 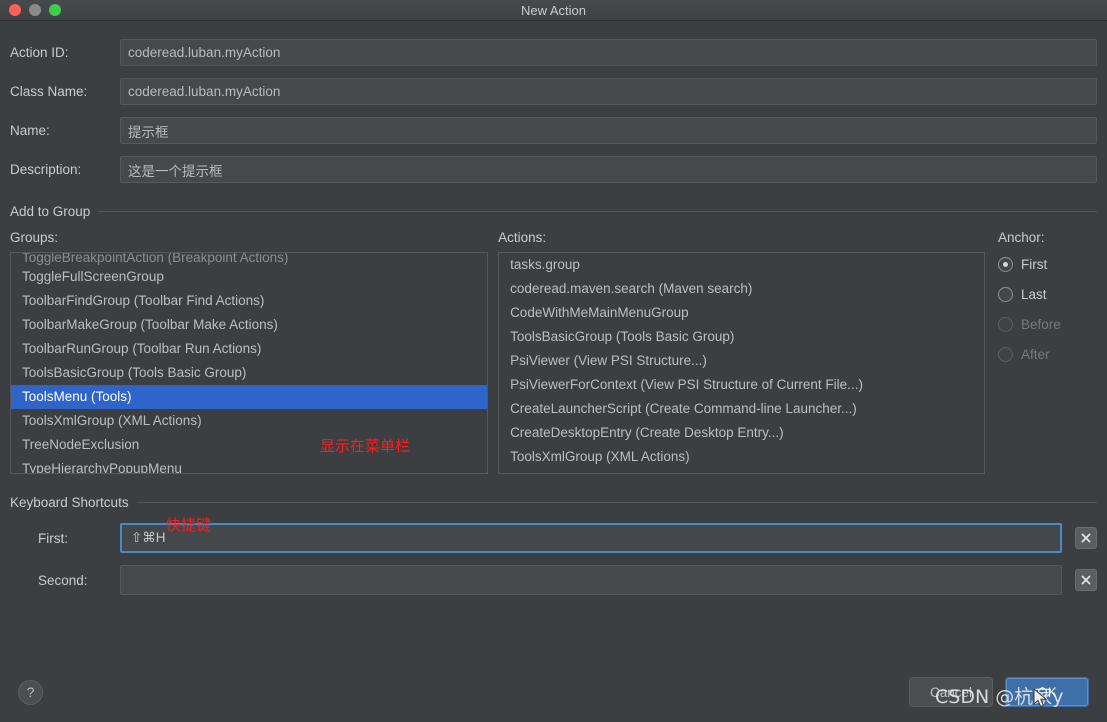 I want to click on anchor-column: Anchor: First Last Before After, so click(x=1047, y=352).